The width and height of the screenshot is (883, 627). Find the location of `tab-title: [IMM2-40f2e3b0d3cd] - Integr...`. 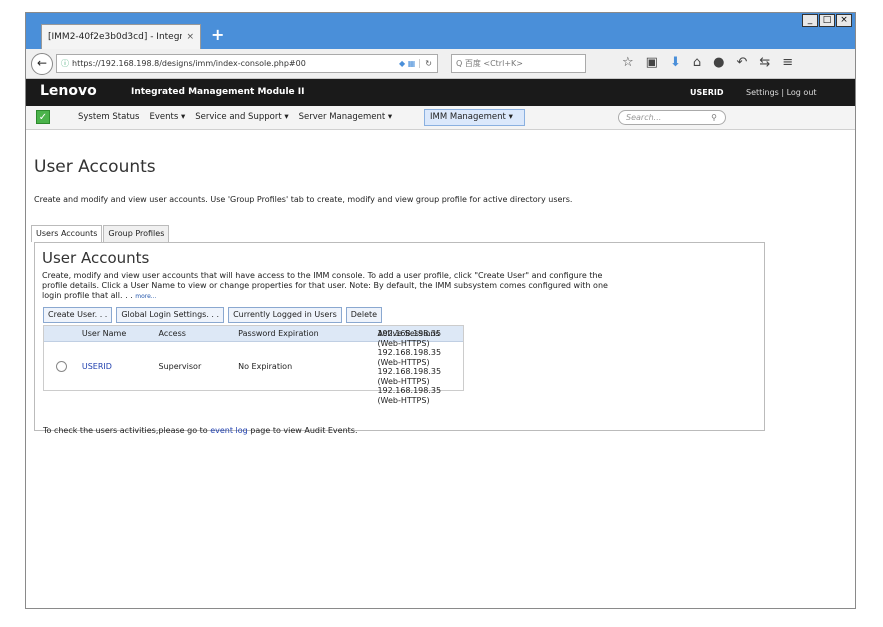

tab-title: [IMM2-40f2e3b0d3cd] - Integr... is located at coordinates (115, 37).